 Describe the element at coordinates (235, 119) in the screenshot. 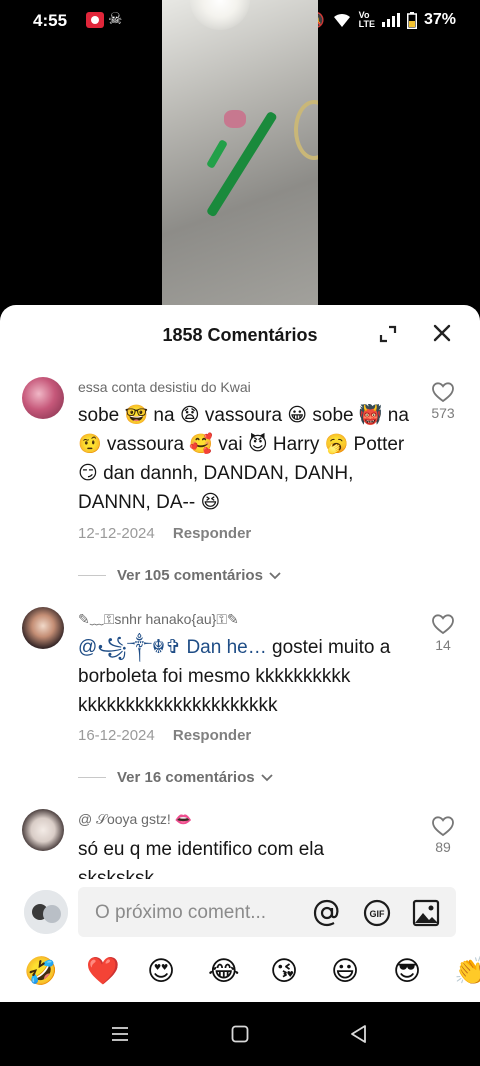

I see `video-object` at that location.